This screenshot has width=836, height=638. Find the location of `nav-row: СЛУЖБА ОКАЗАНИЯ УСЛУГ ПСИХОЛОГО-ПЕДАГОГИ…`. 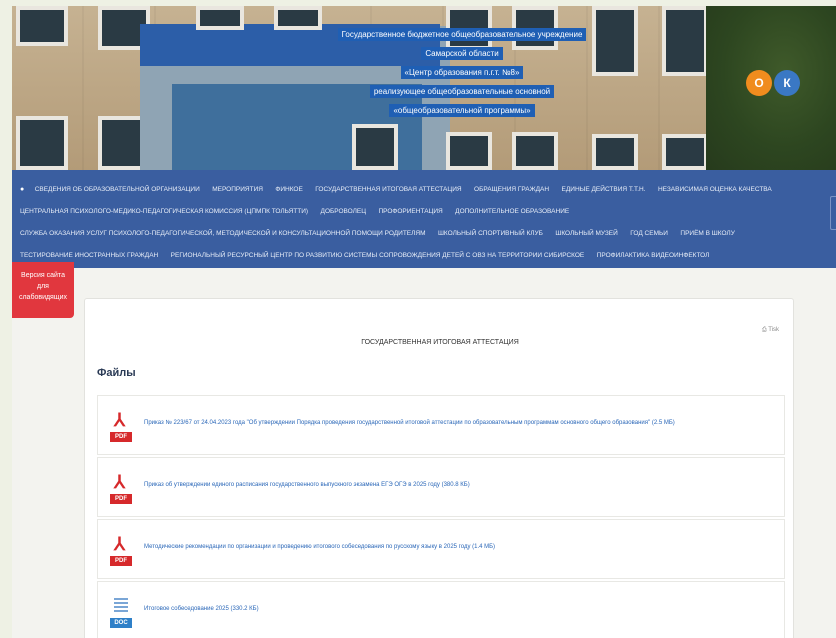

nav-row: СЛУЖБА ОКАЗАНИЯ УСЛУГ ПСИХОЛОГО-ПЕДАГОГИ… is located at coordinates (424, 233).